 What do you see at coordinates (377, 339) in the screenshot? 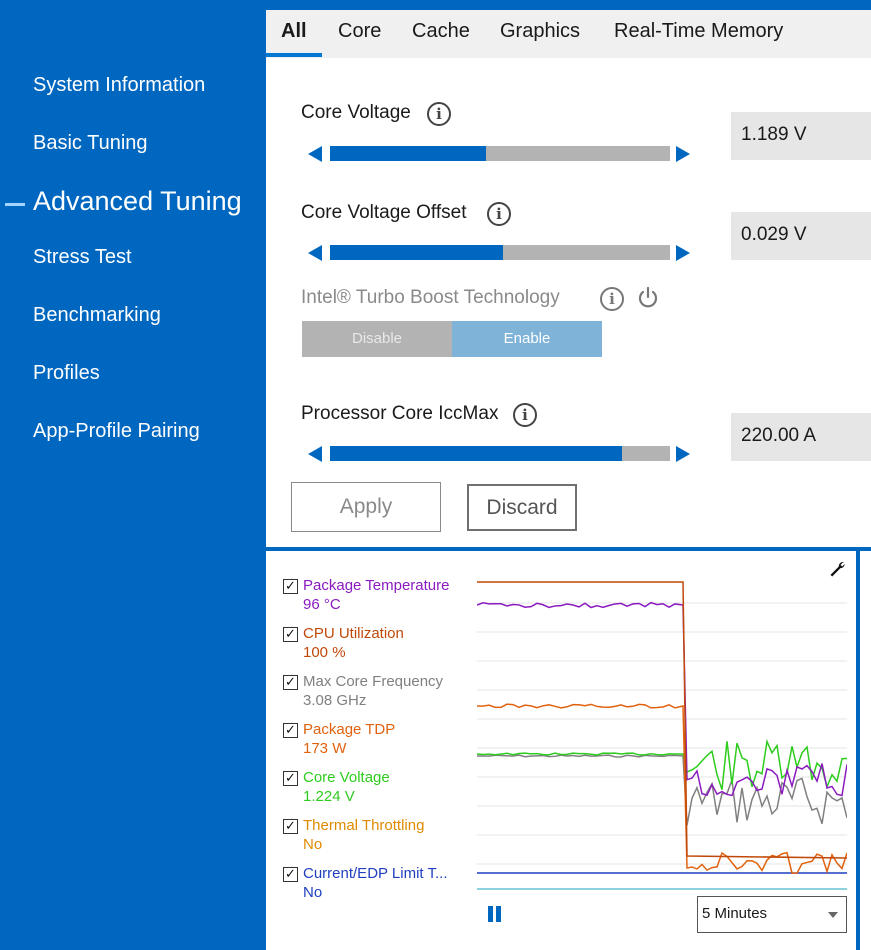
I see `disable-option: Disable` at bounding box center [377, 339].